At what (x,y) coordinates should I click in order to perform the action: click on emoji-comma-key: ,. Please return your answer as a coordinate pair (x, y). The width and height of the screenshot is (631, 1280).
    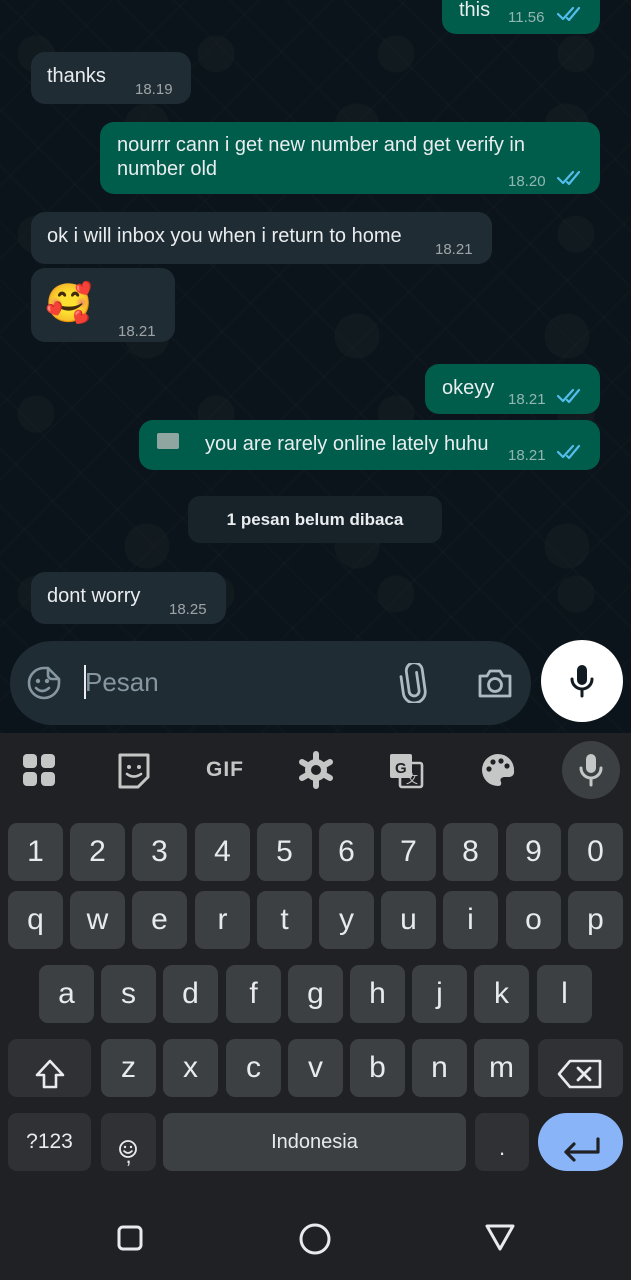
    Looking at the image, I should click on (128, 1142).